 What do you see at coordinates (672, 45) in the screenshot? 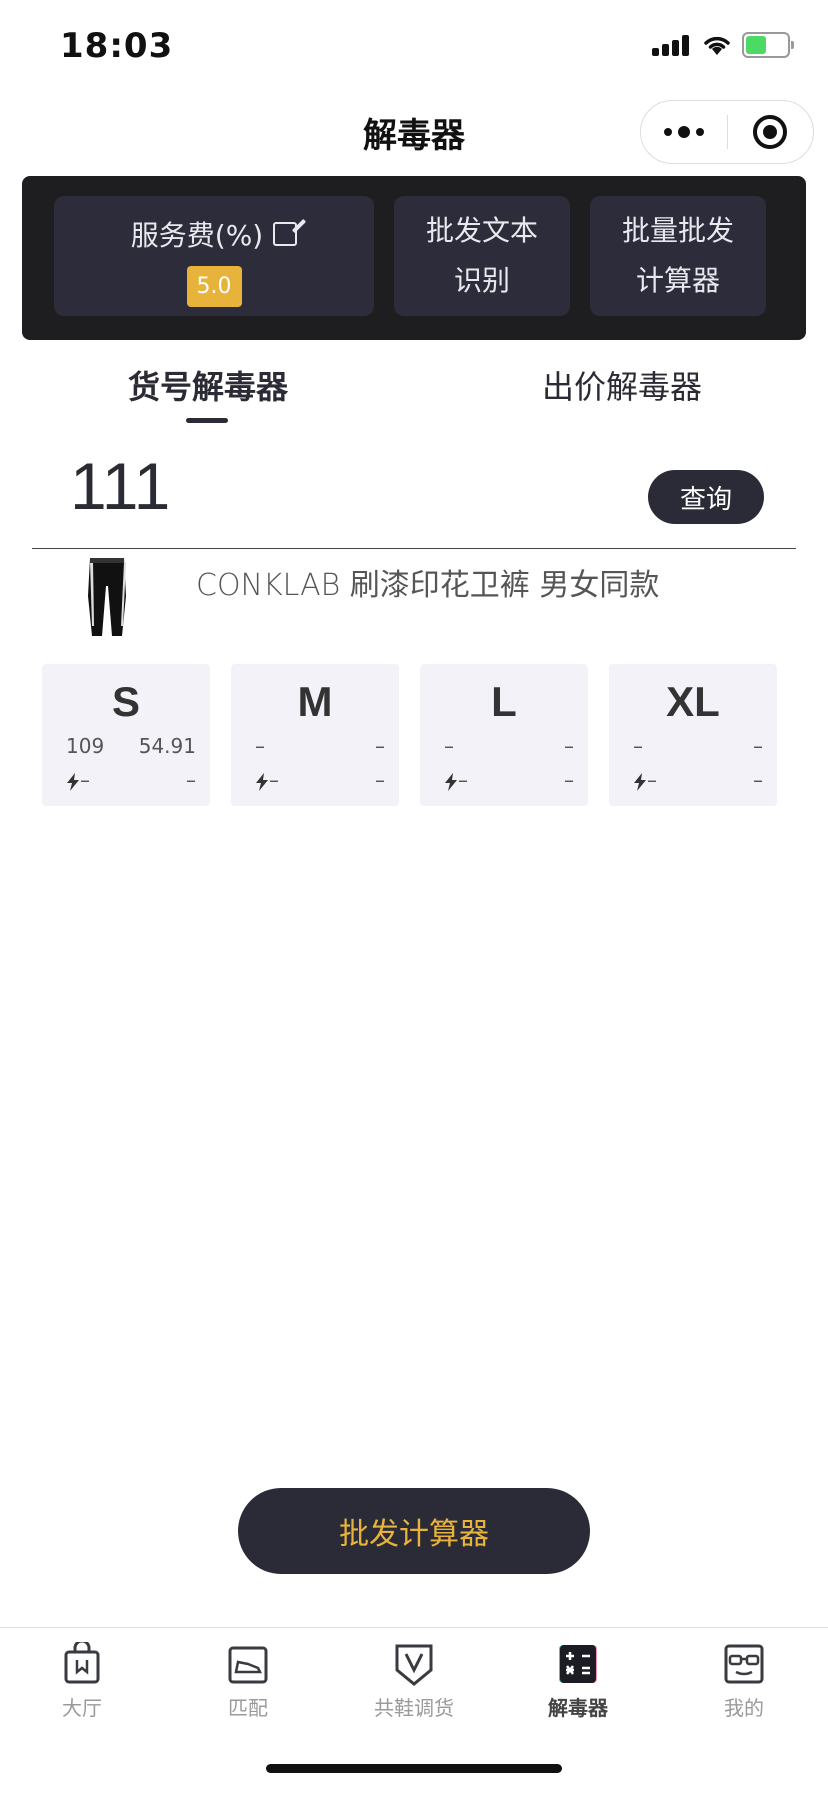
I see `signal-icon` at bounding box center [672, 45].